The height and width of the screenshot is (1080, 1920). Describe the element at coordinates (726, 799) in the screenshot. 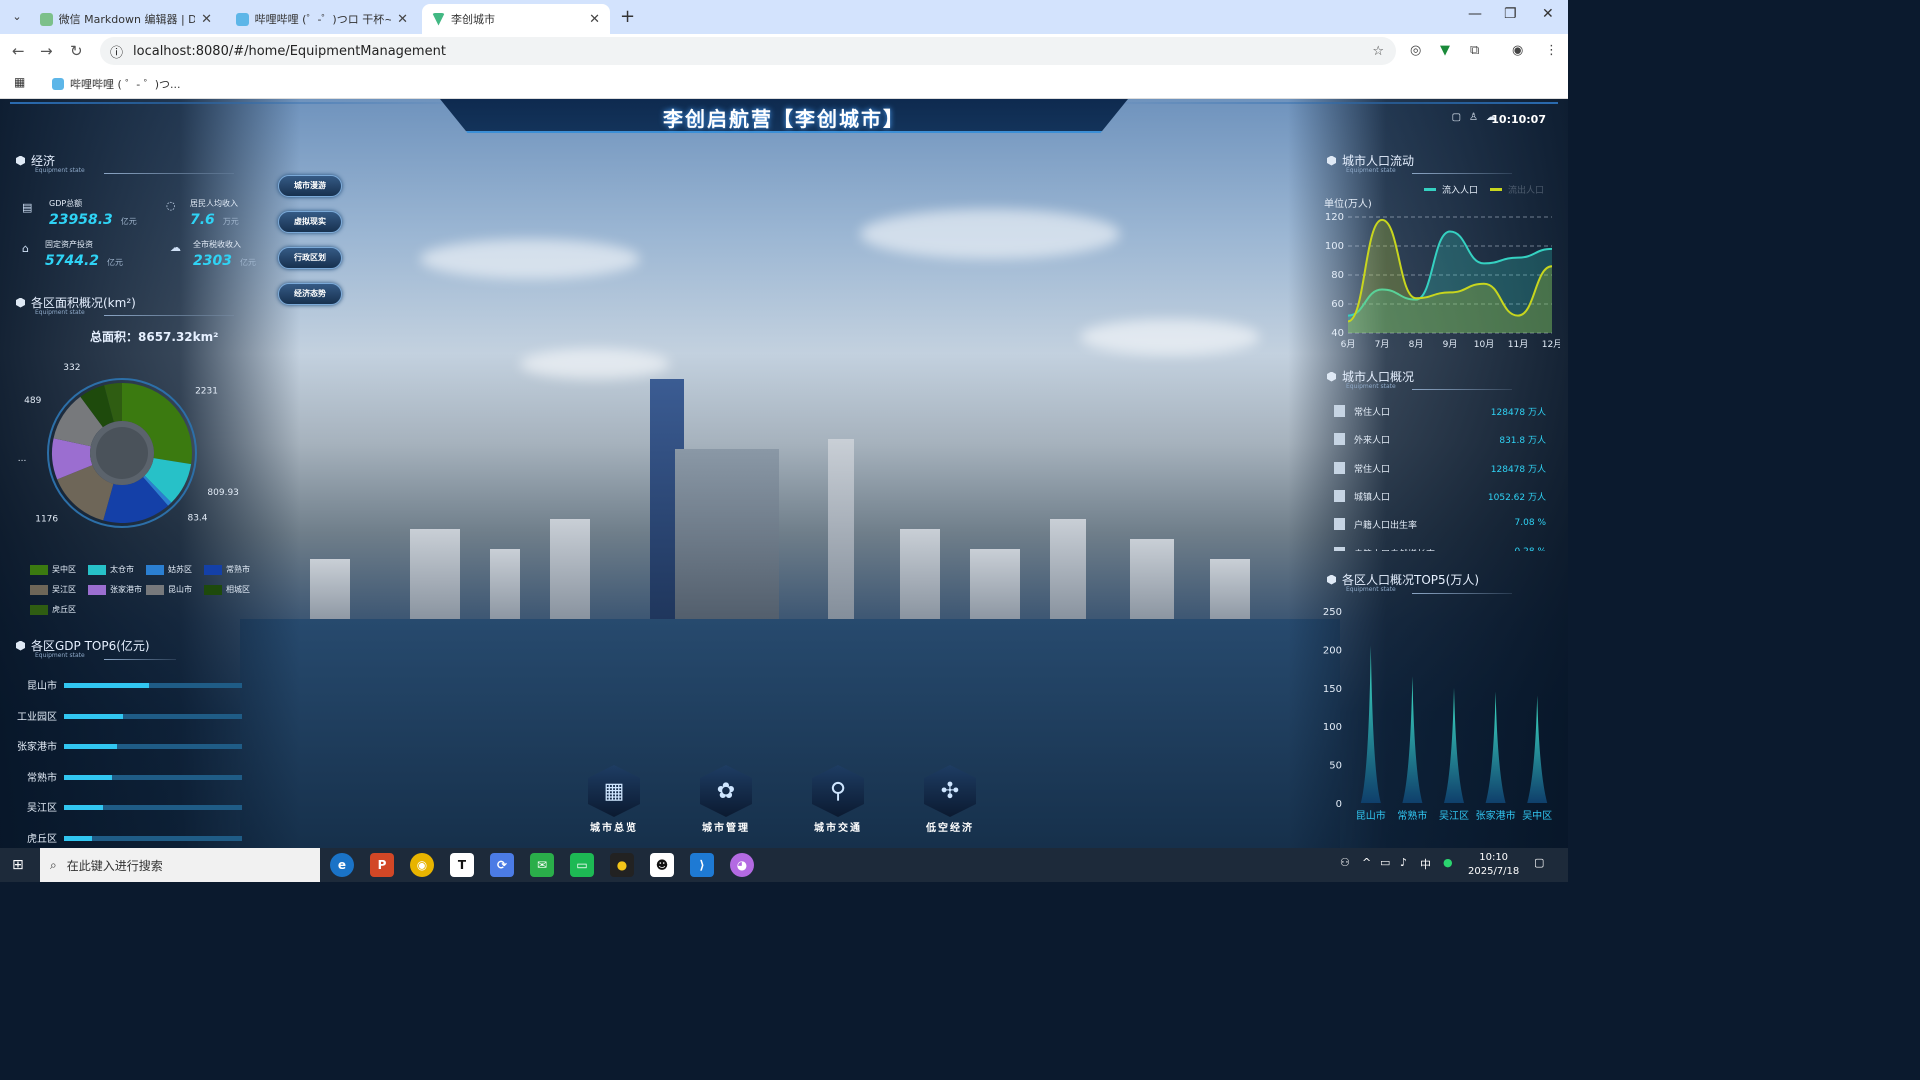

I see `nav-city-management: ✿ 城市管理` at that location.